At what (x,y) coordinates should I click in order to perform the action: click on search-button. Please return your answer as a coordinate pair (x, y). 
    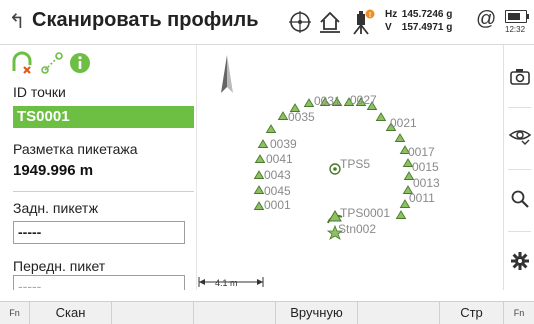
    Looking at the image, I should click on (519, 199).